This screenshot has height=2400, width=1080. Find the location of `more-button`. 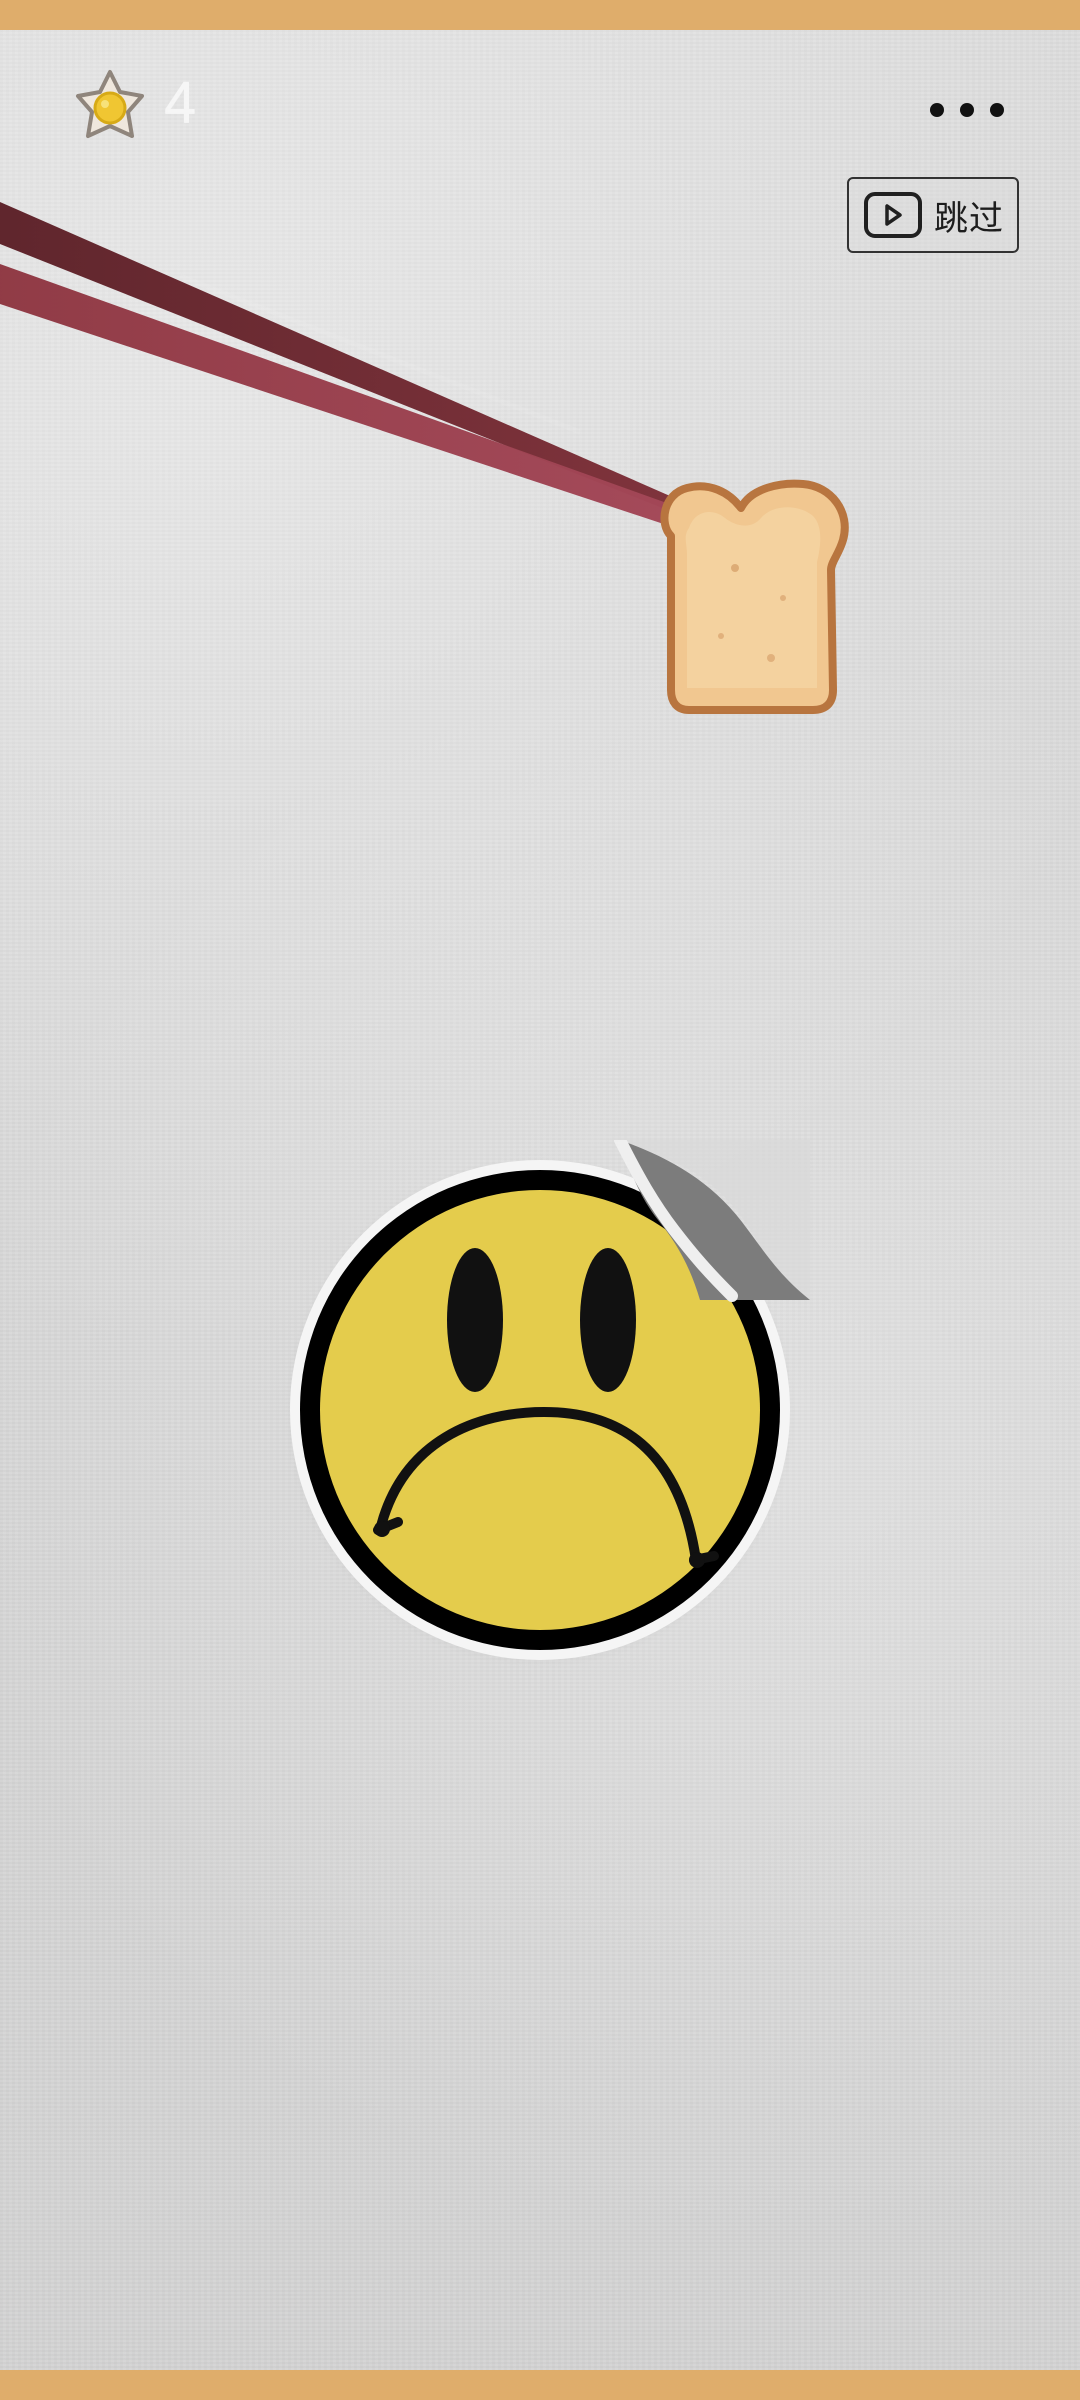

more-button is located at coordinates (967, 110).